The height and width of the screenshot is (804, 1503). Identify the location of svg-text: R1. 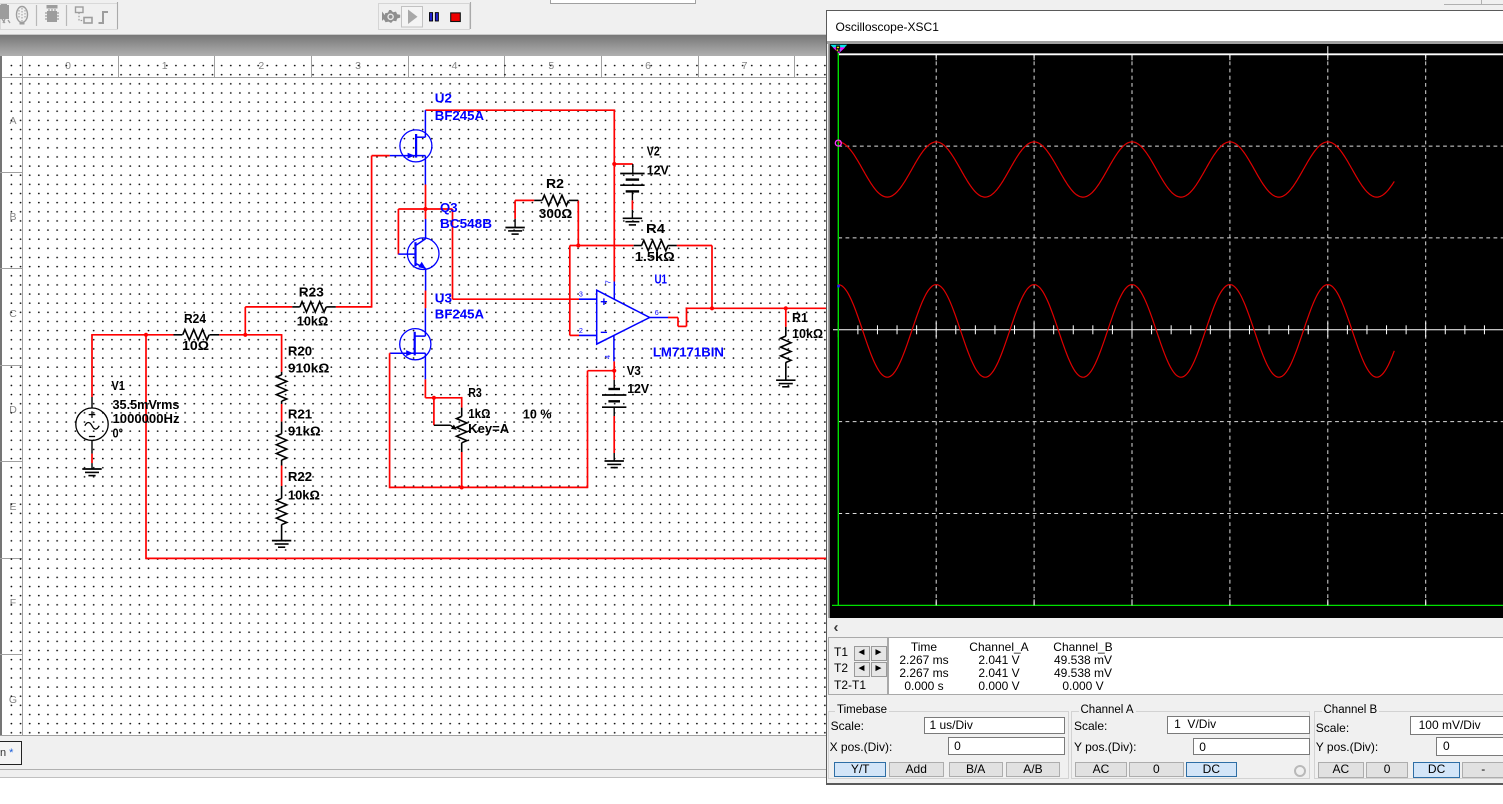
(800, 318).